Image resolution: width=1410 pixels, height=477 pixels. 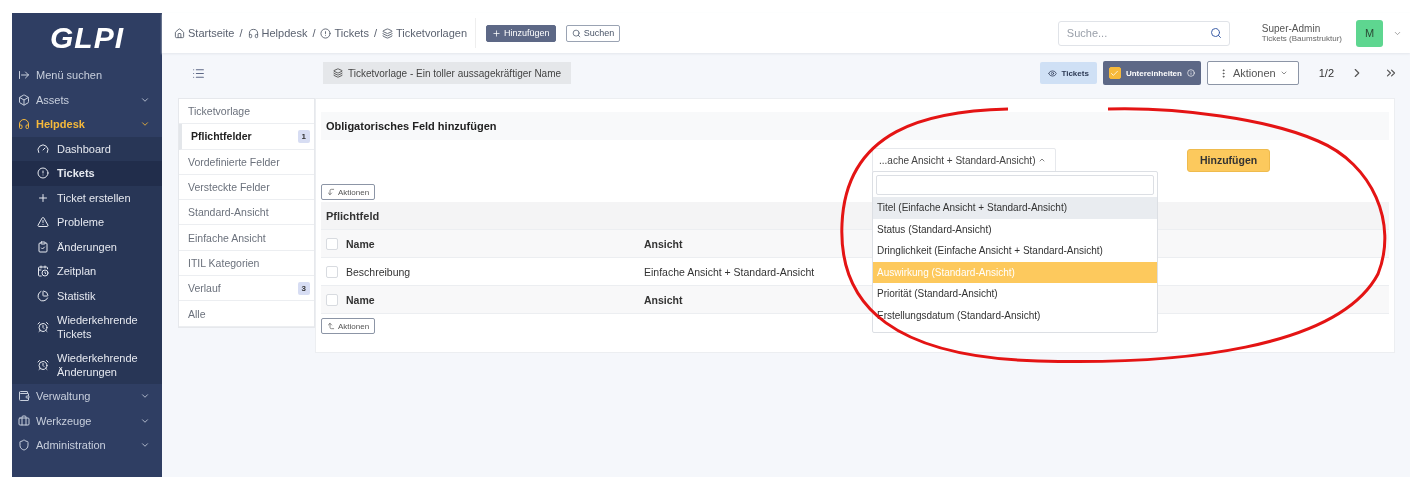 I want to click on count-badge: 3, so click(x=303, y=288).